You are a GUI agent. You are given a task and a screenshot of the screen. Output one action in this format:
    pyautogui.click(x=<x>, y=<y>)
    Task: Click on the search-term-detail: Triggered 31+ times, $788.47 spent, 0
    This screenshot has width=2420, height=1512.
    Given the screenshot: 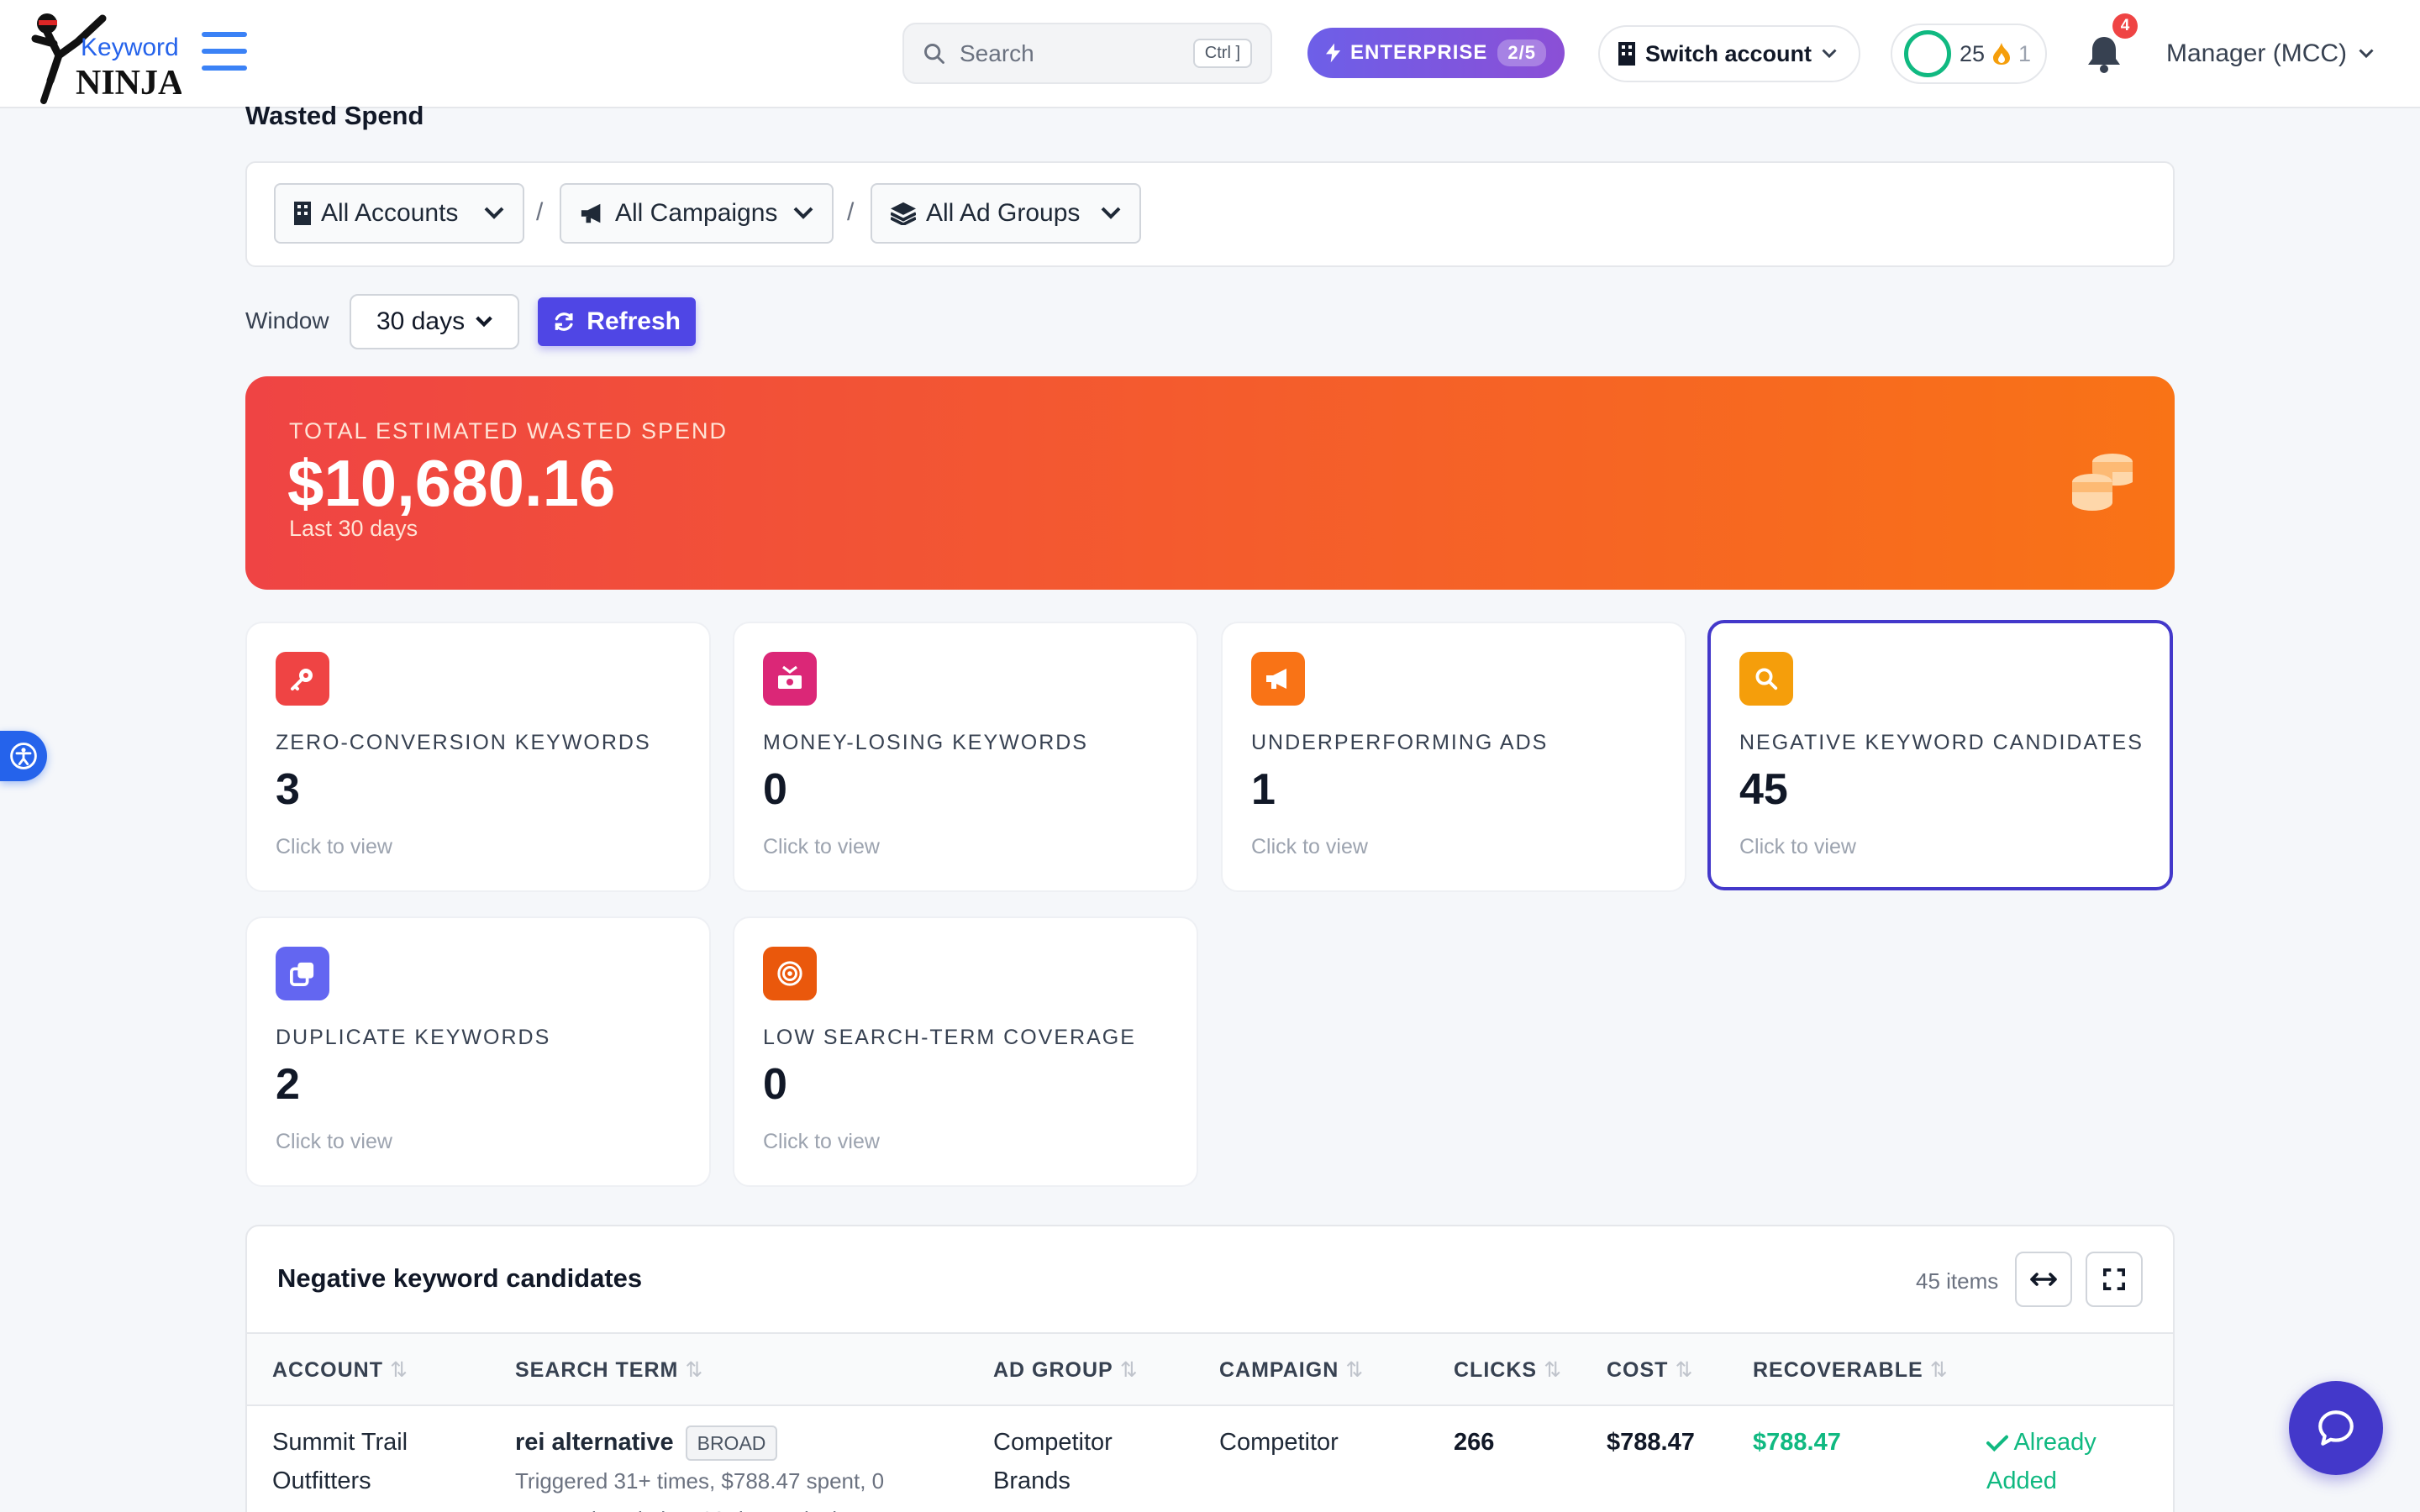 What is the action you would take?
    pyautogui.click(x=700, y=1481)
    